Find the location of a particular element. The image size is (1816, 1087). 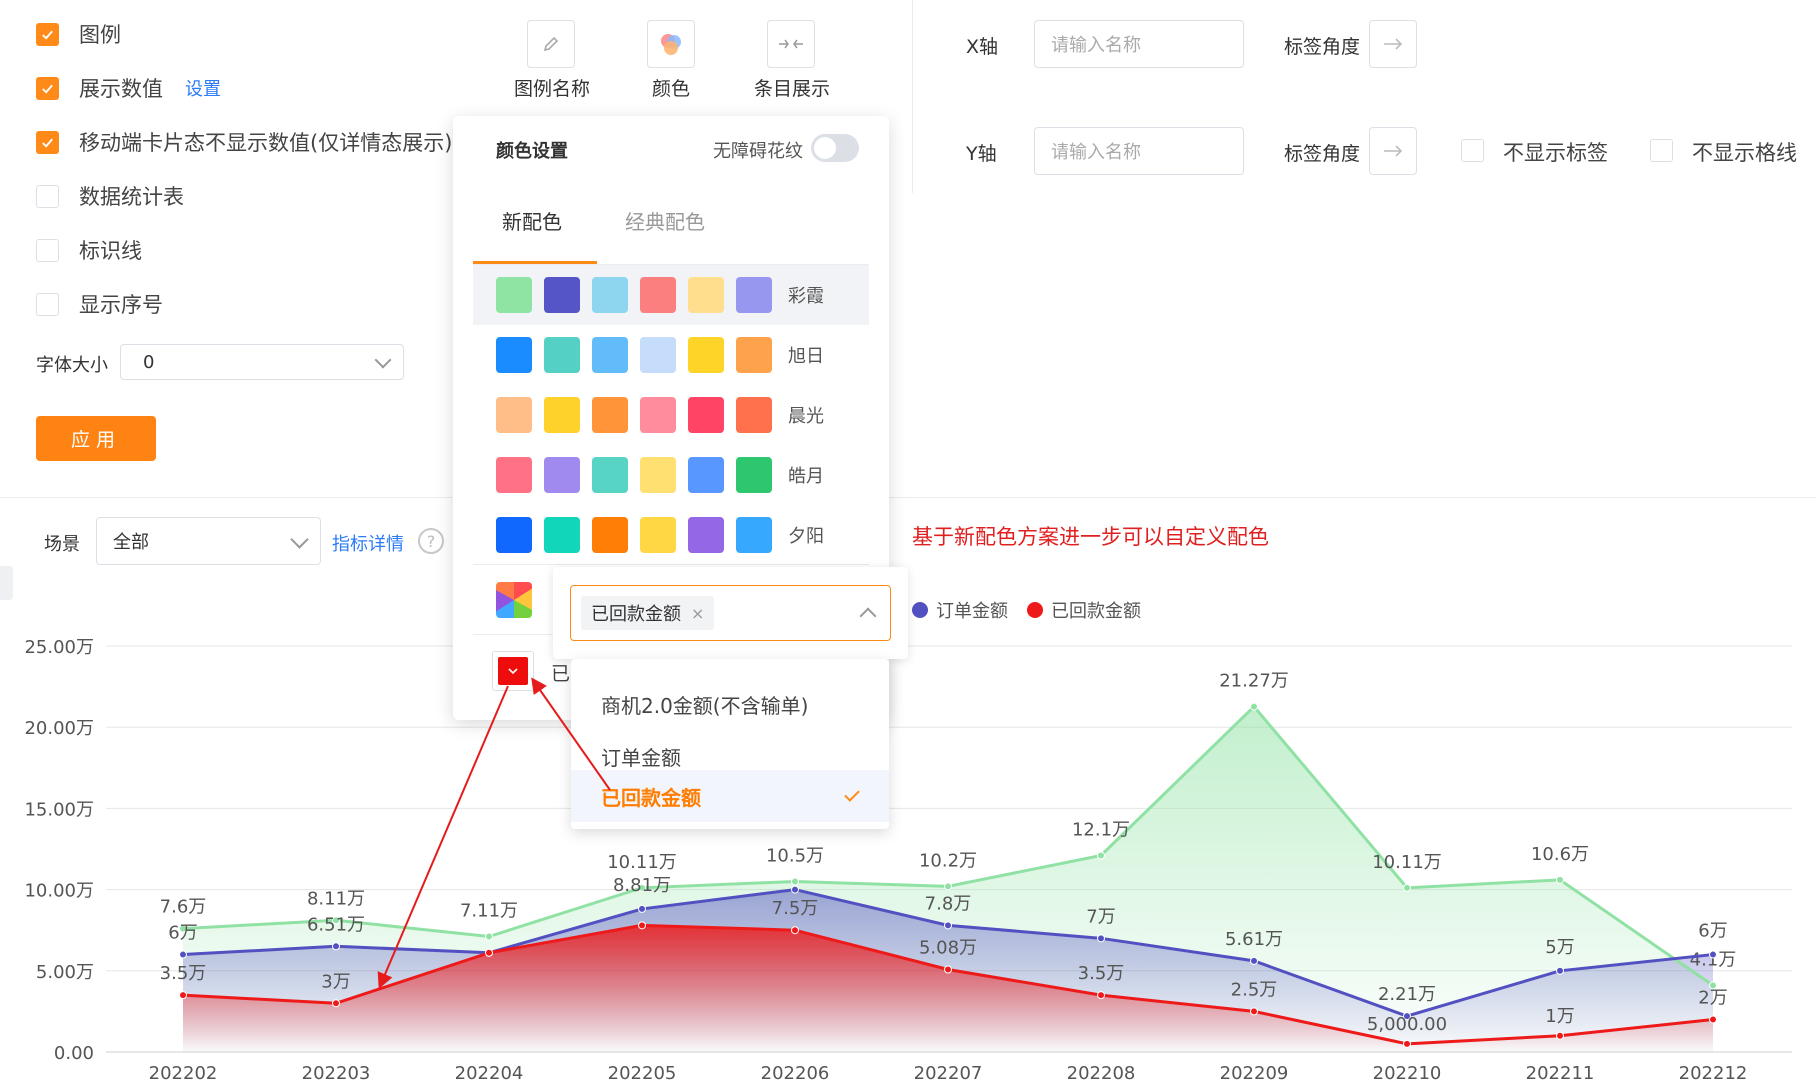

series-option-received: 已回款金额 is located at coordinates (730, 796).